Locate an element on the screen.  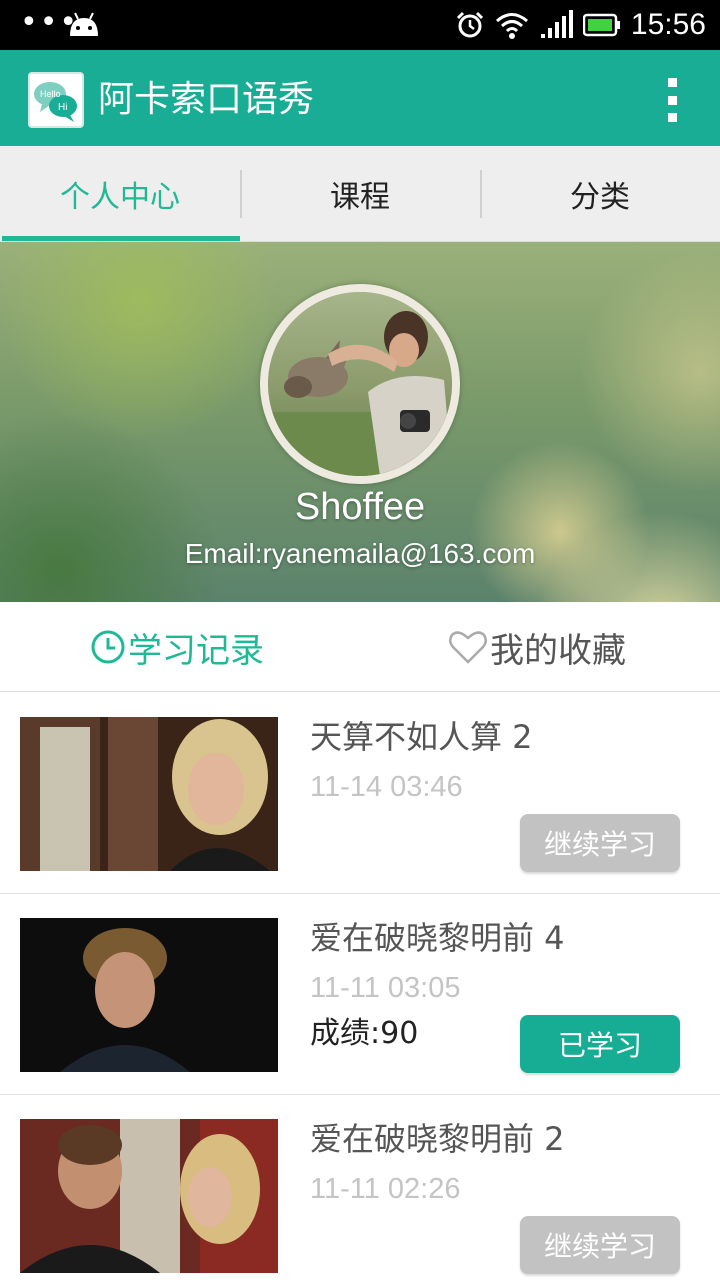
status-bar: ••• 15:56 is located at coordinates (360, 25).